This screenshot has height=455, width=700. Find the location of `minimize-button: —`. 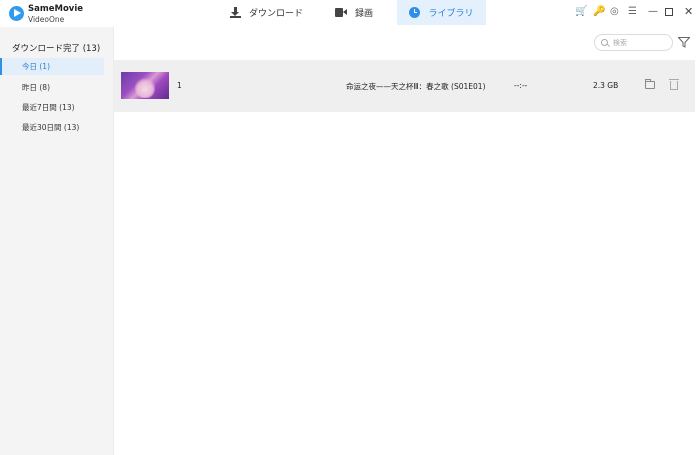

minimize-button: — is located at coordinates (653, 12).